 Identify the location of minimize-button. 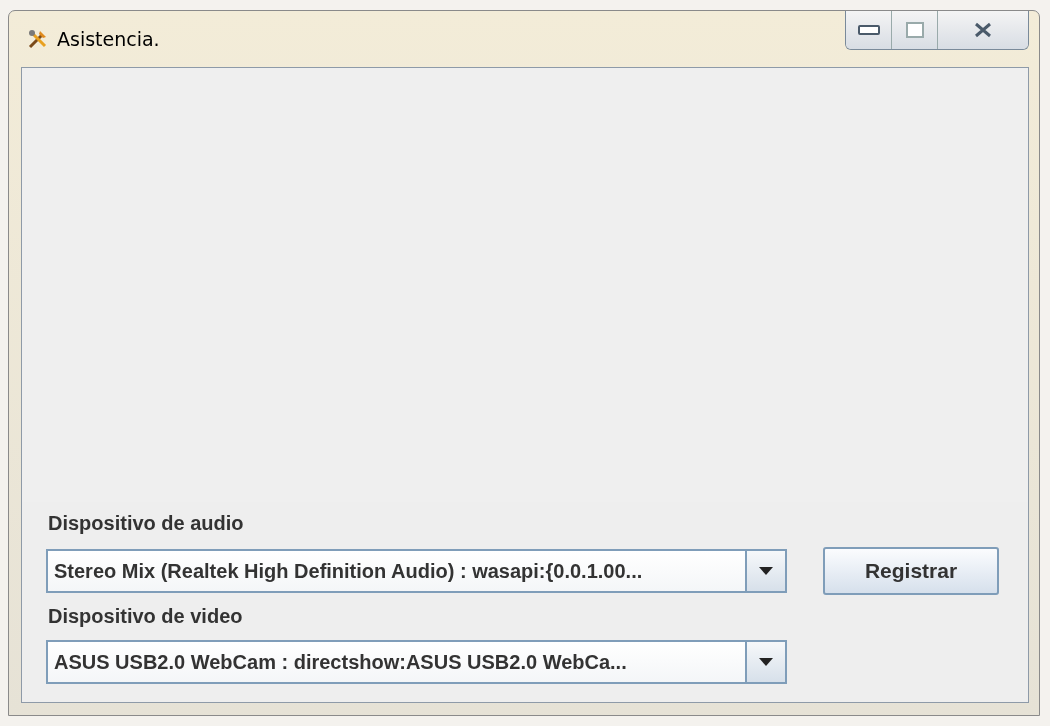
(869, 30).